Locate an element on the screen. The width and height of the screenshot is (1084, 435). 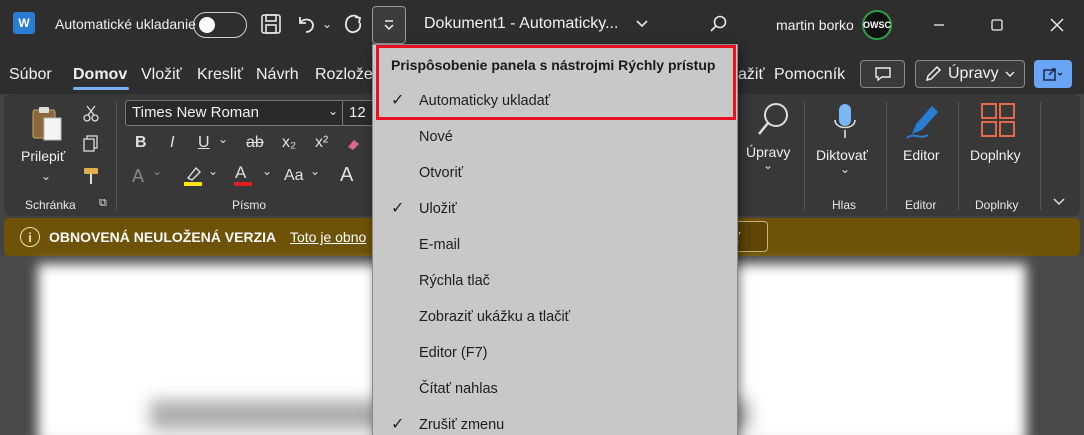
font-name-select: Times New Roman ⌄ is located at coordinates (235, 113).